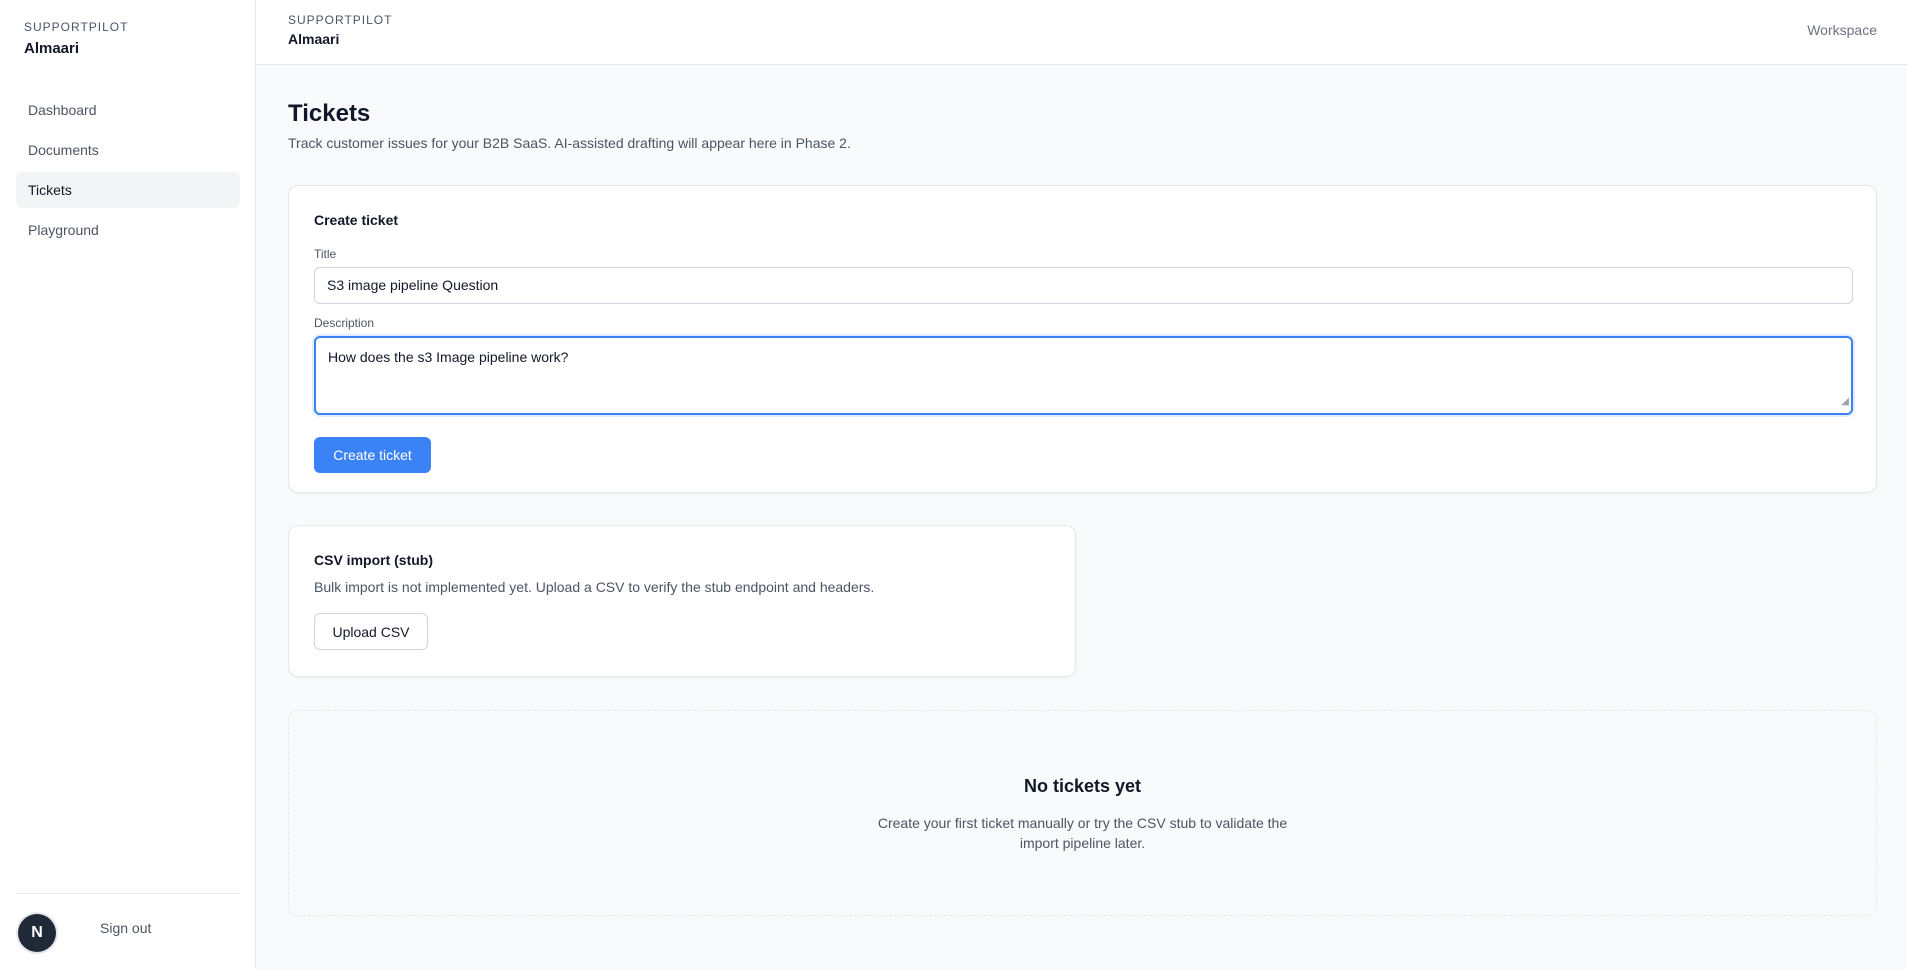  I want to click on sidebar-footer: N Sign out, so click(128, 922).